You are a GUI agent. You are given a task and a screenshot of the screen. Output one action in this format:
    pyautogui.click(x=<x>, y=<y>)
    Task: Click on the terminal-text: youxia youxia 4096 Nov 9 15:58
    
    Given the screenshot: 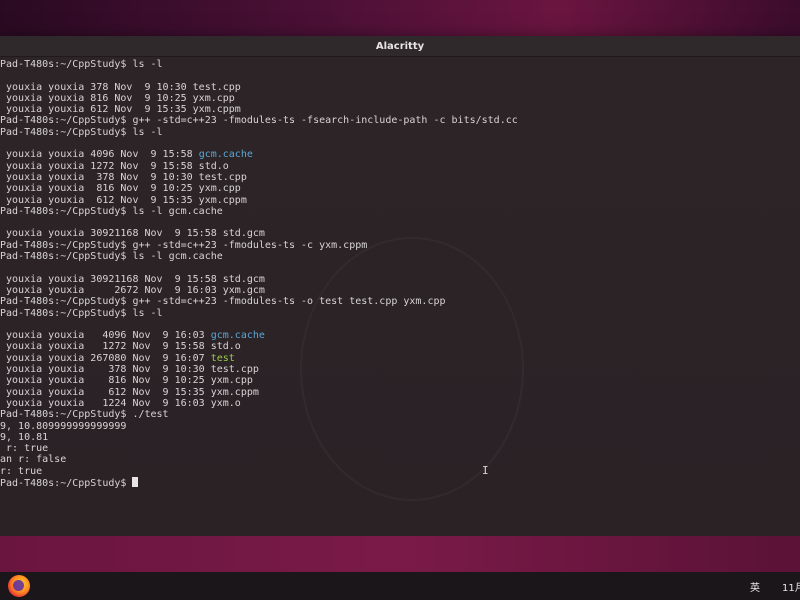 What is the action you would take?
    pyautogui.click(x=99, y=155)
    